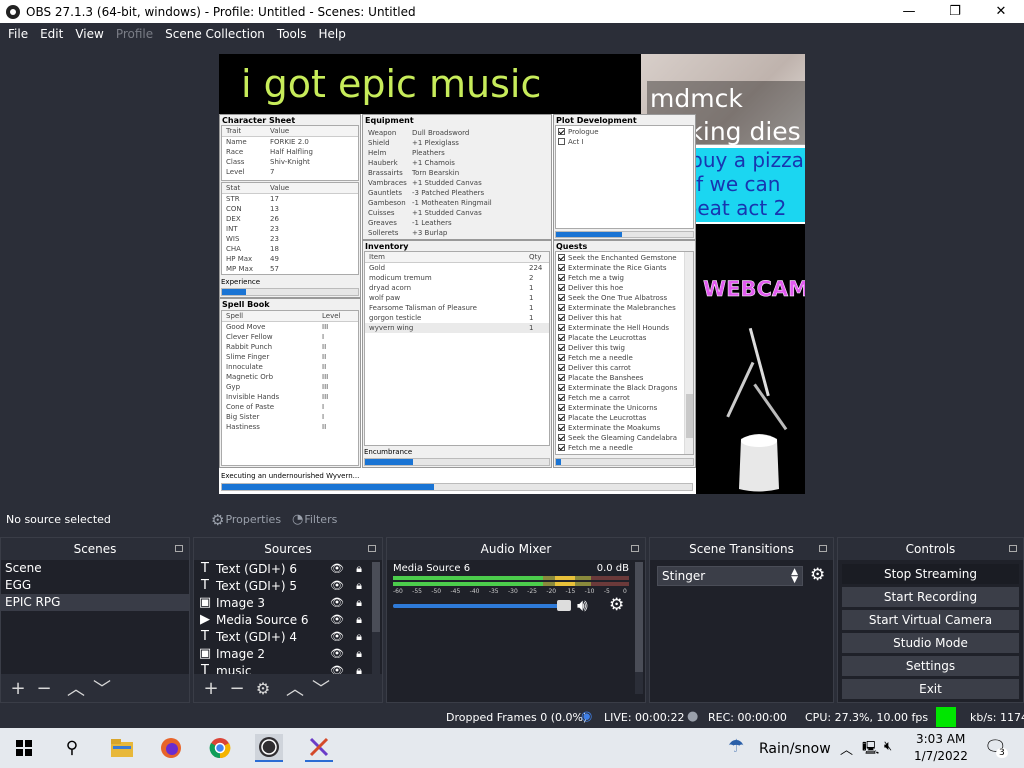  What do you see at coordinates (624, 398) in the screenshot?
I see `quest-item: Fetch me a carrot` at bounding box center [624, 398].